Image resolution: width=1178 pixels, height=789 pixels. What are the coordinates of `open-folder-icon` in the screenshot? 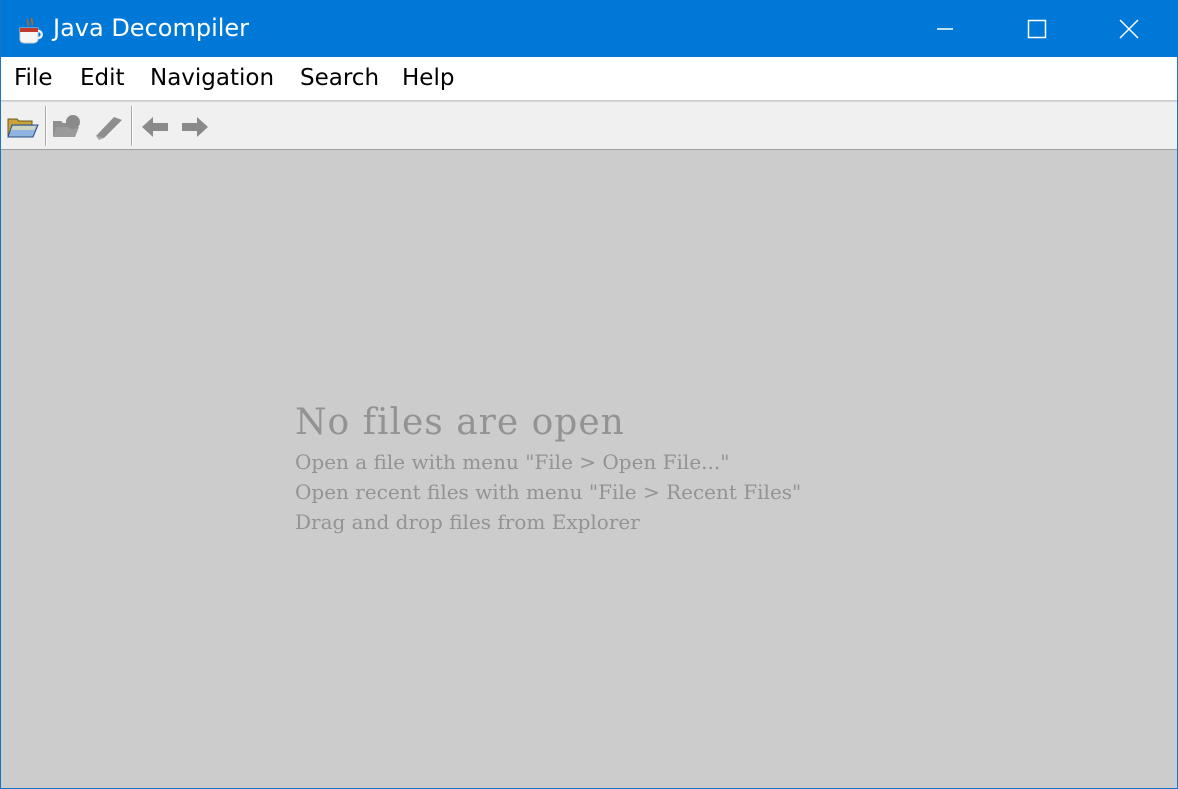 It's located at (23, 128).